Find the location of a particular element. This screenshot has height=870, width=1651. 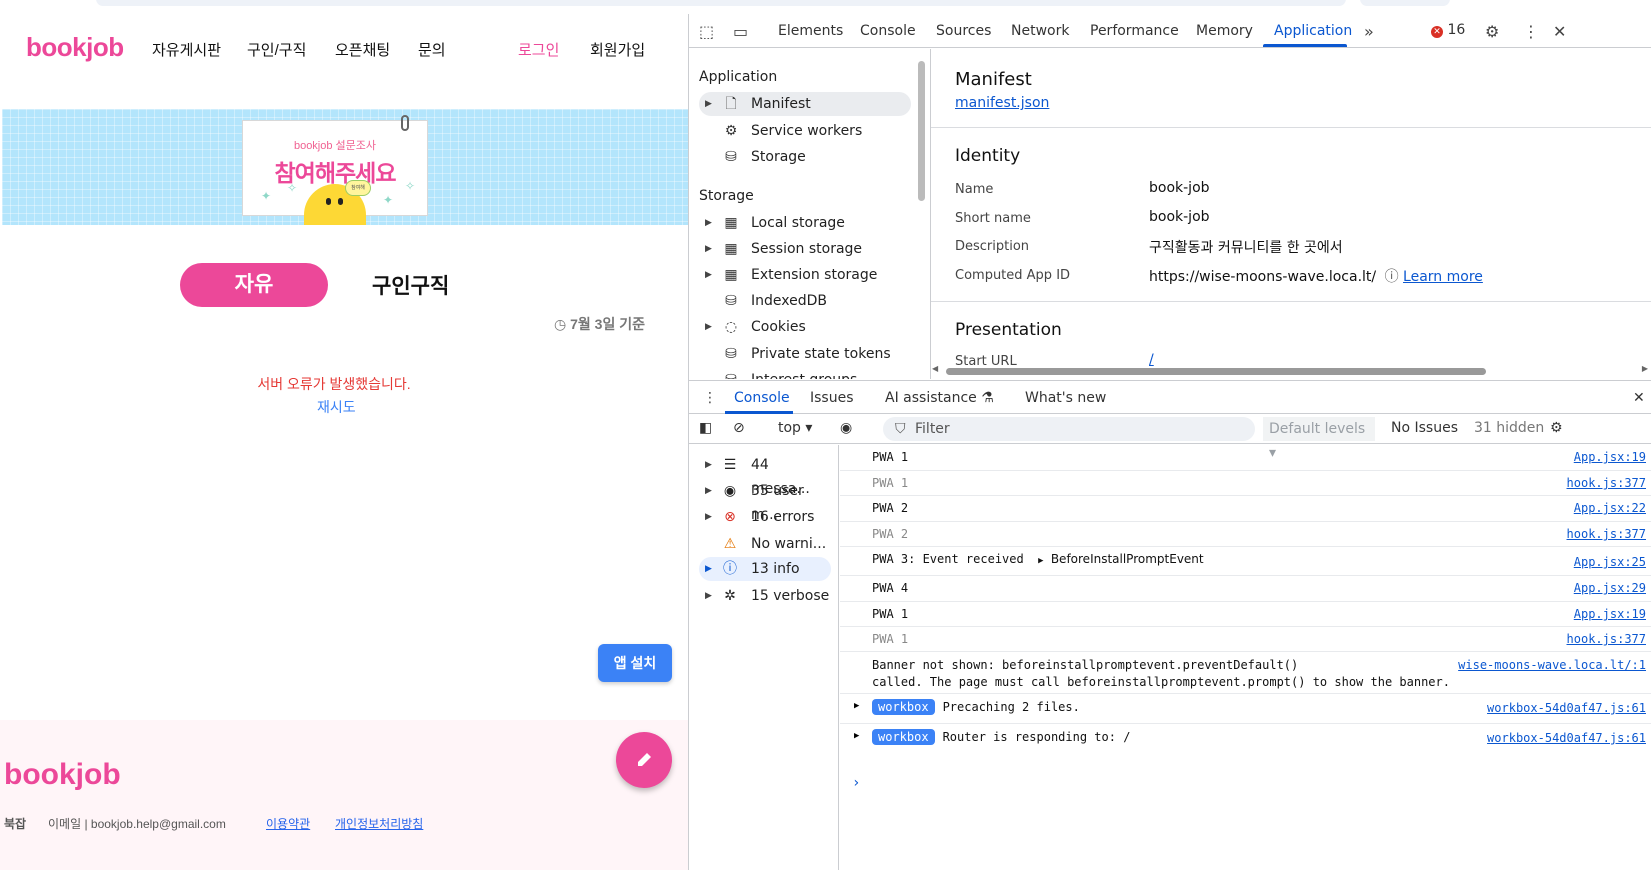

browser-button is located at coordinates (1405, 3).